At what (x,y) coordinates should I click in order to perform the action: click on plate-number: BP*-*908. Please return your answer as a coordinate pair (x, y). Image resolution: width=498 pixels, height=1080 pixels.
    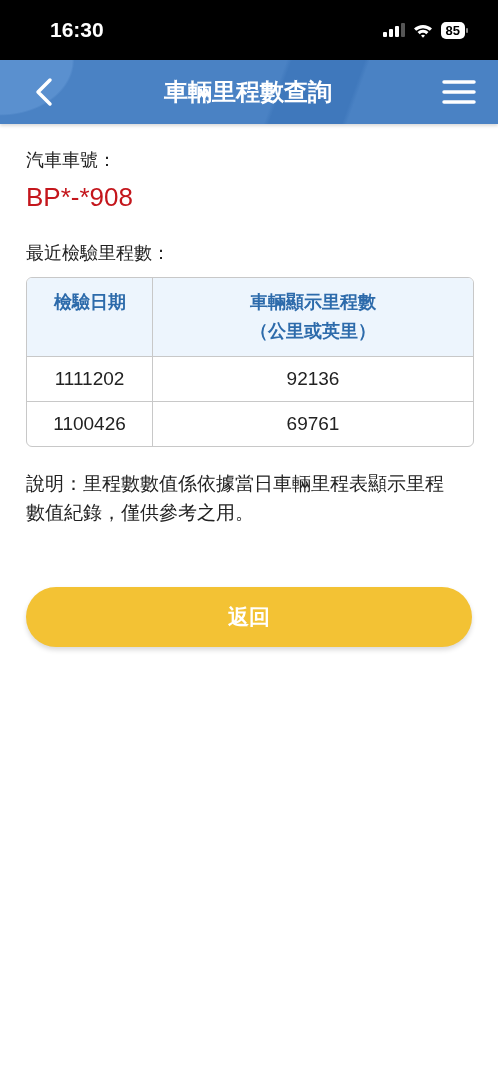
    Looking at the image, I should click on (79, 197).